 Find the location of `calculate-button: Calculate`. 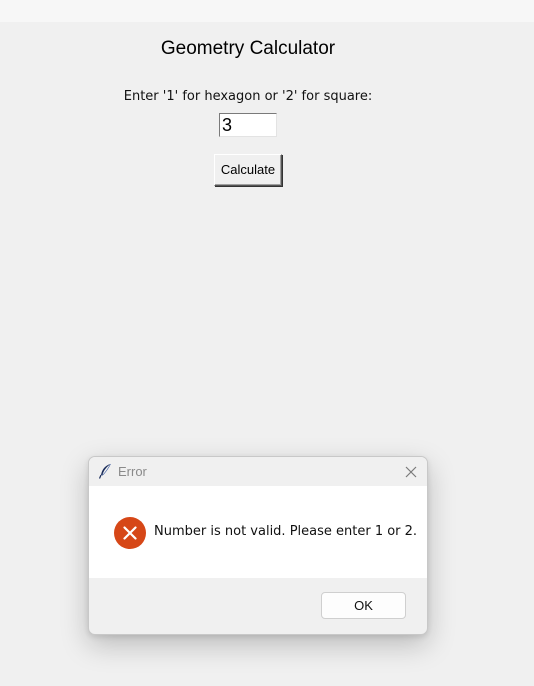

calculate-button: Calculate is located at coordinates (248, 170).